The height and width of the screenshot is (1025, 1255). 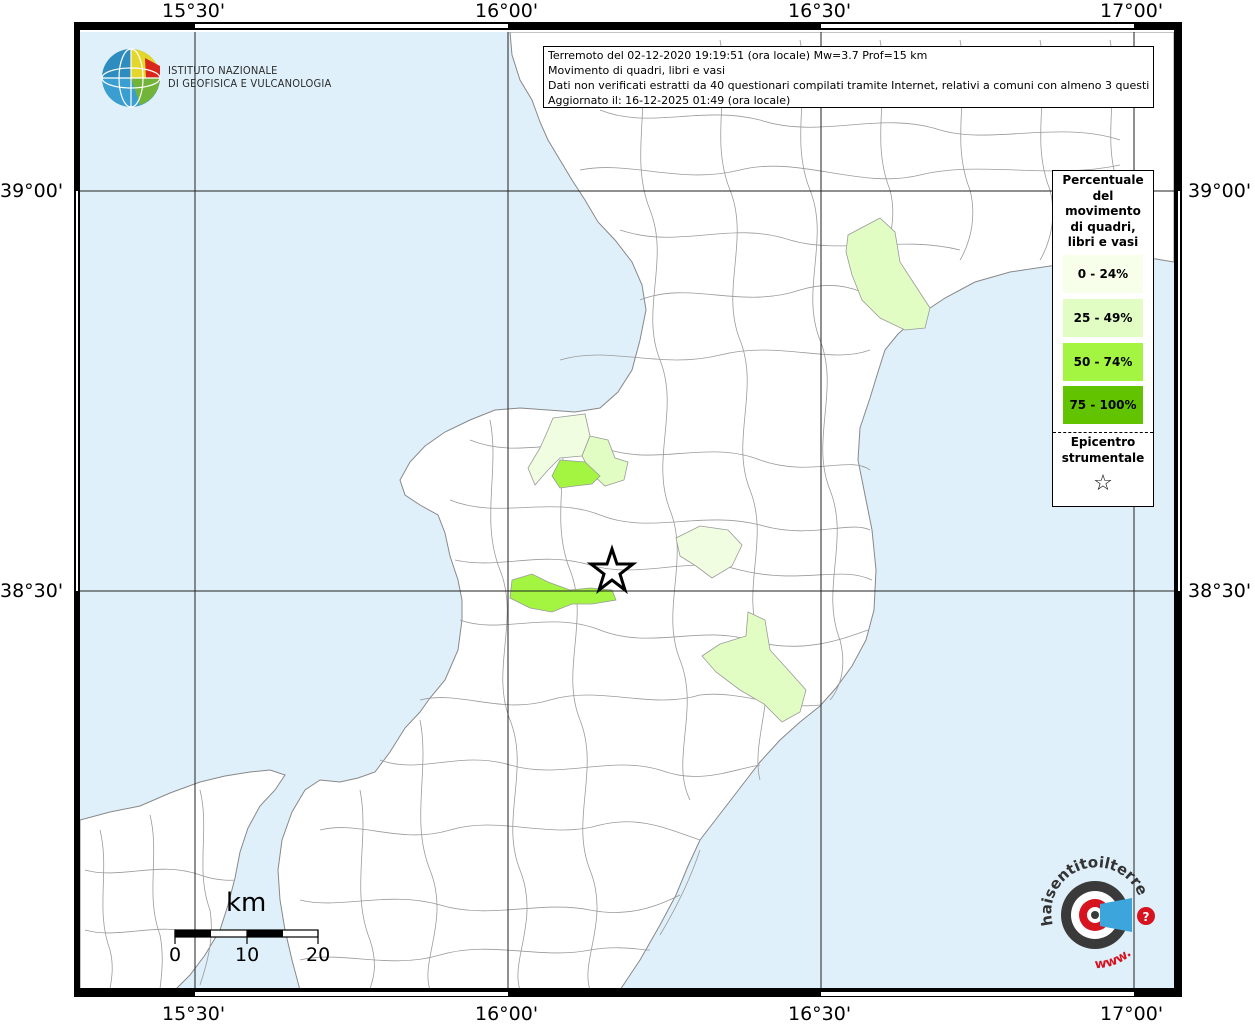 I want to click on tick-lon-1600-top: 16°00', so click(x=507, y=11).